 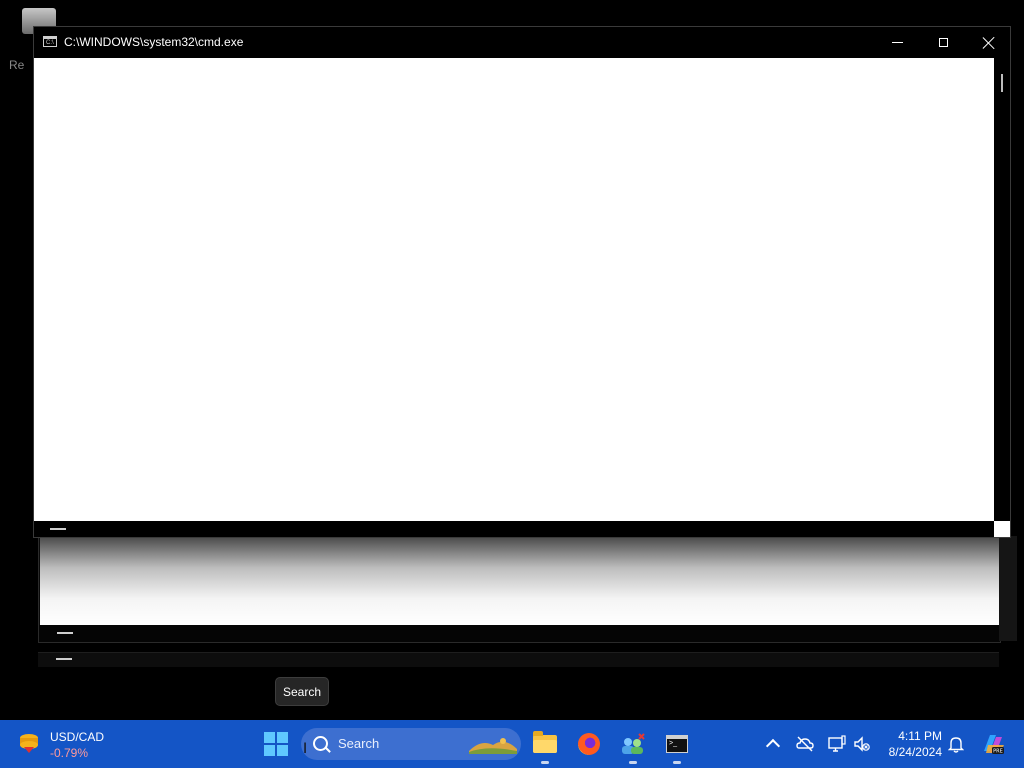 What do you see at coordinates (1002, 289) in the screenshot?
I see `vertical-scrollbar` at bounding box center [1002, 289].